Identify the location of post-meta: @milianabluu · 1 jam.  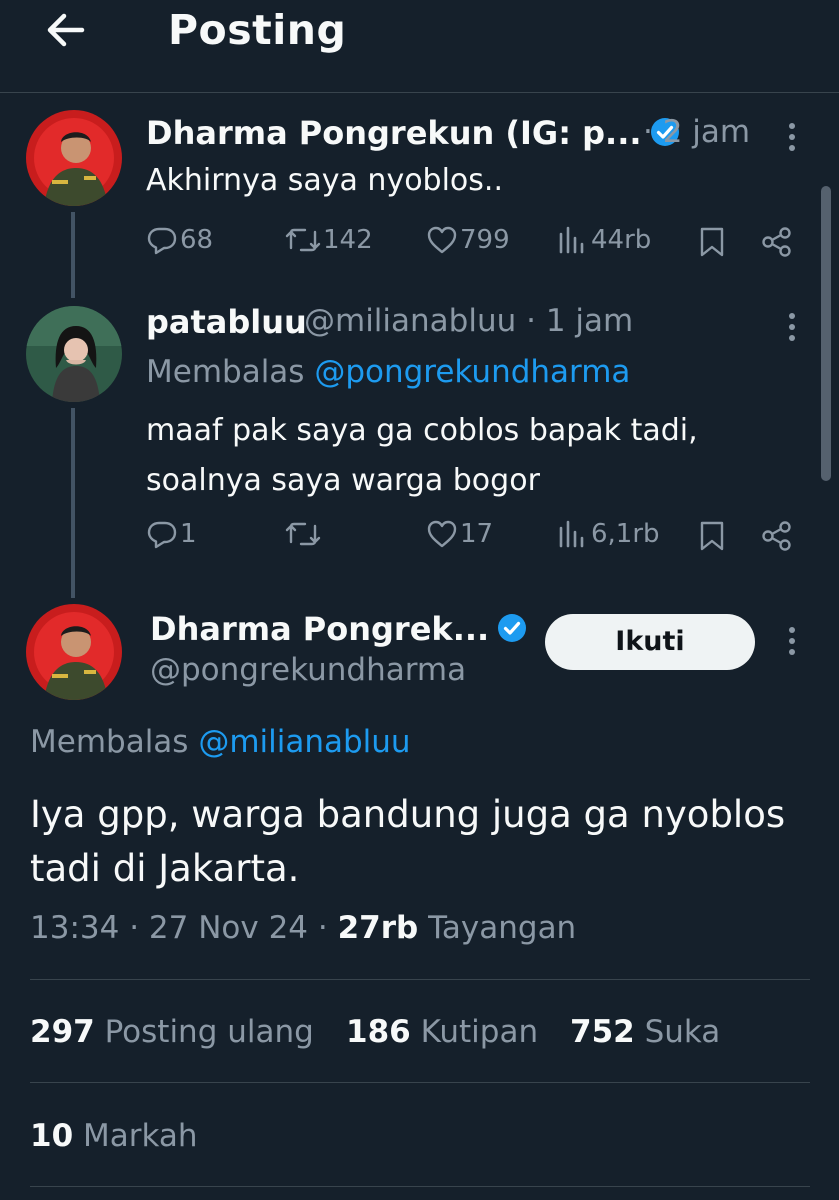
(468, 321).